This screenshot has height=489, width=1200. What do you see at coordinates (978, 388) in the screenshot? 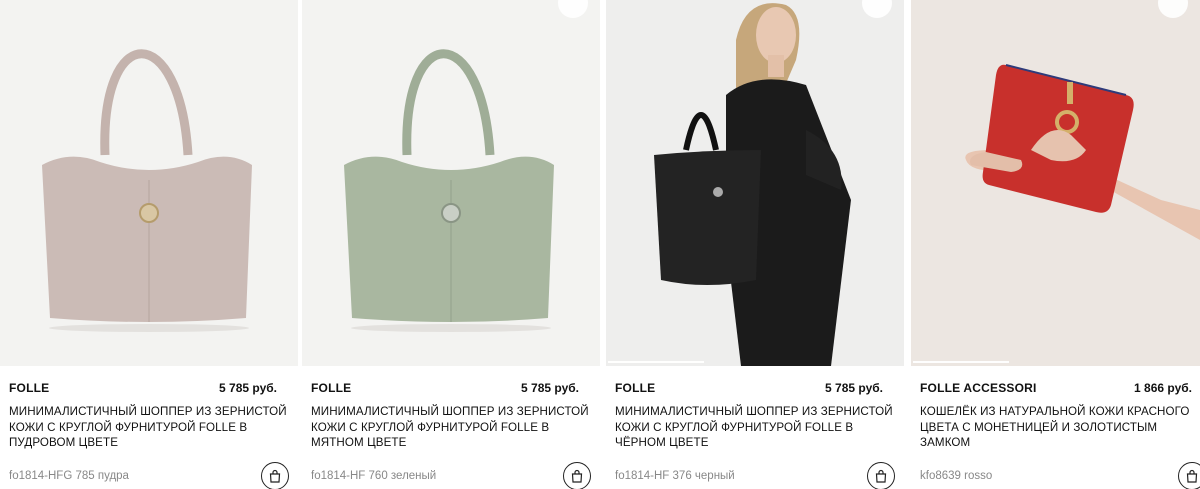
I see `product-brand: FOLLE ACCESSORI` at bounding box center [978, 388].